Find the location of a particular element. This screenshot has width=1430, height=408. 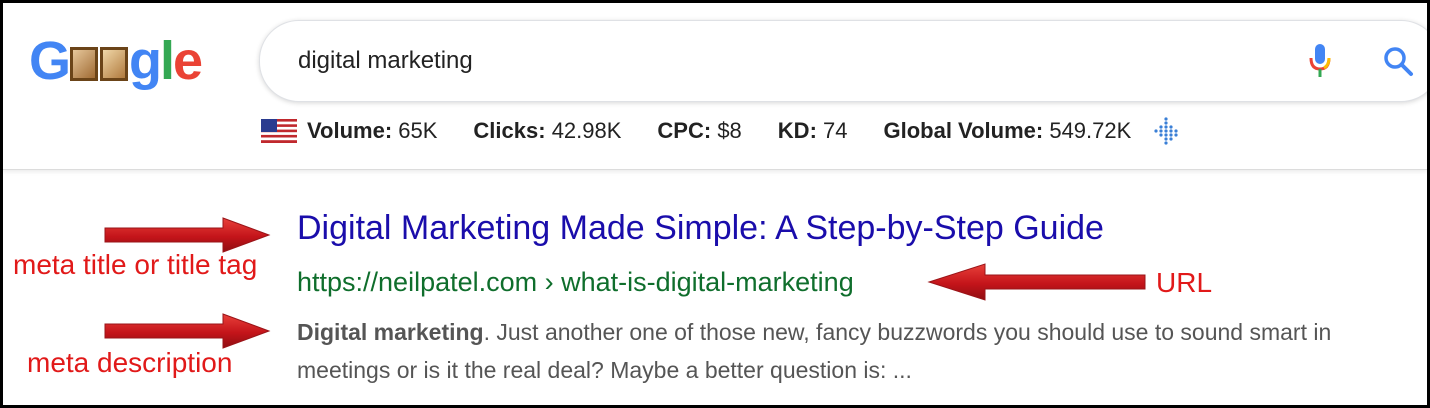

volume-metric: Volume: 65K is located at coordinates (372, 131).